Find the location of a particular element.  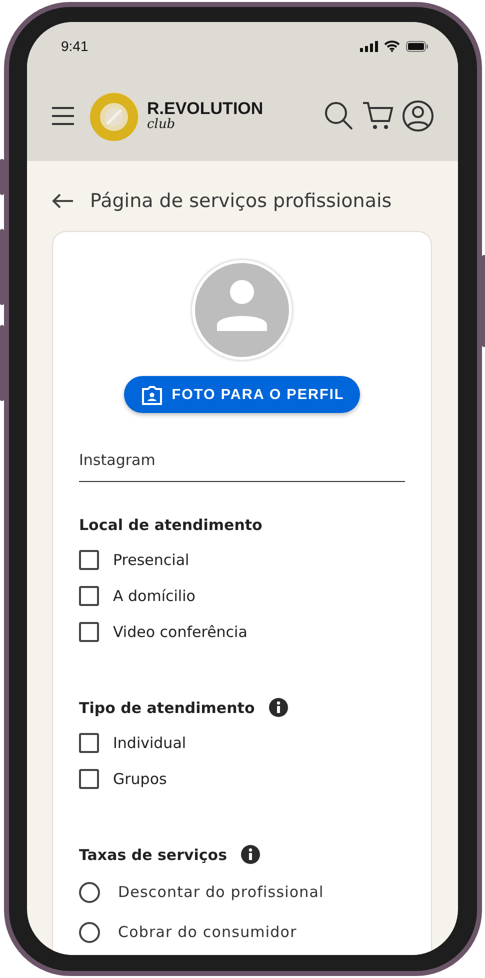

back-arrow-icon is located at coordinates (63, 201).